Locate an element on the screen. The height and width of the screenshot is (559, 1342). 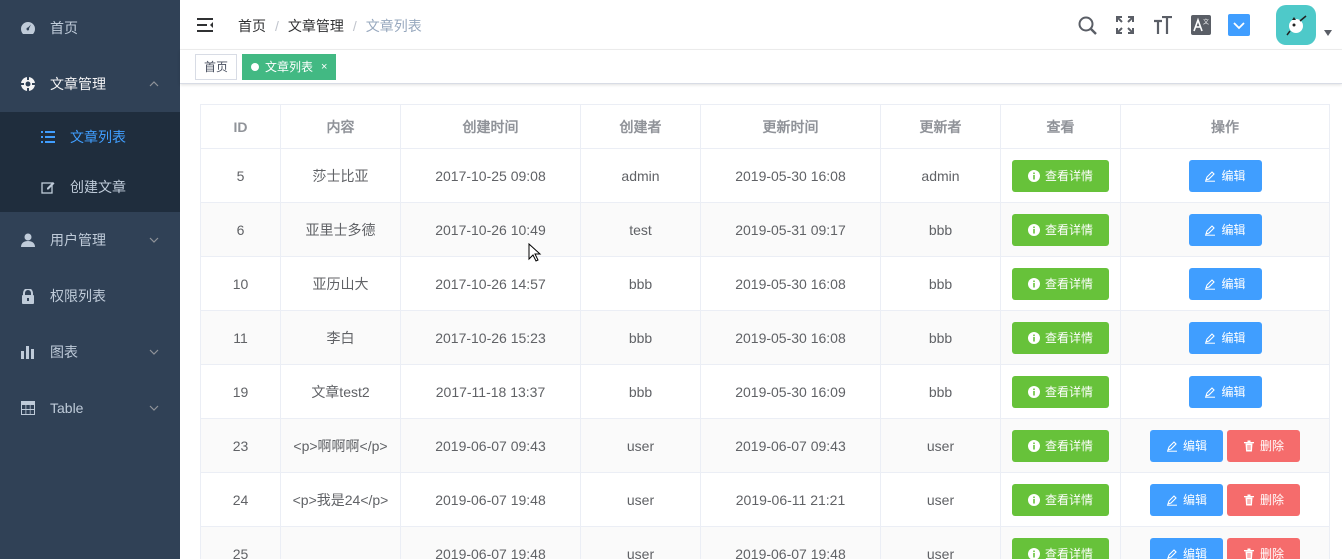
cell-content: 文章test2 is located at coordinates (340, 391).